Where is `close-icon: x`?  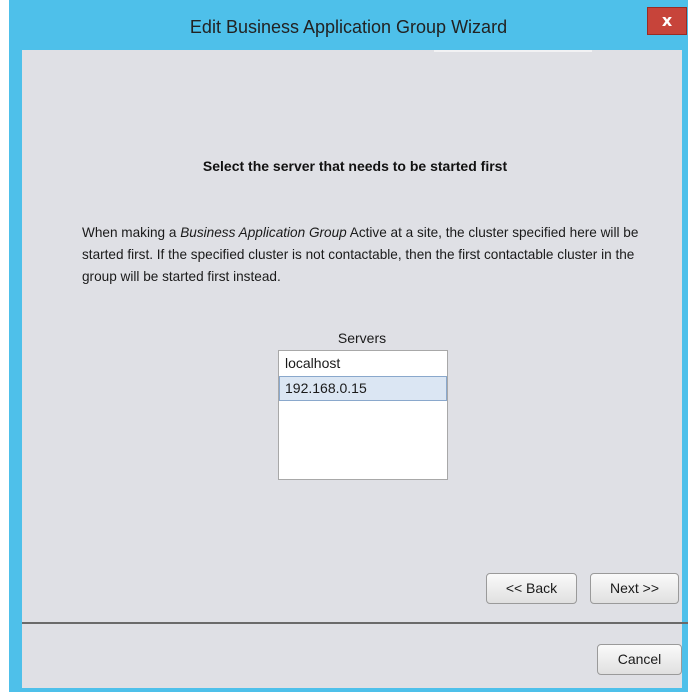 close-icon: x is located at coordinates (667, 20).